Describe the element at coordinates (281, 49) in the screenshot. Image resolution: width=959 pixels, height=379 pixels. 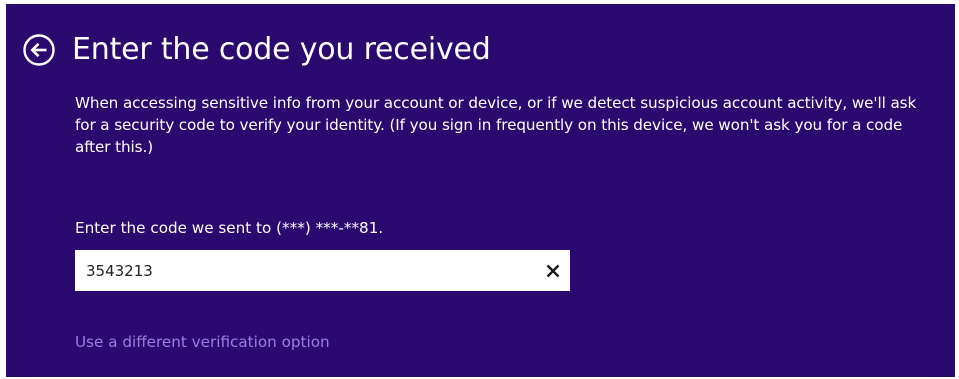
I see `page-title: Enter the code you received` at that location.